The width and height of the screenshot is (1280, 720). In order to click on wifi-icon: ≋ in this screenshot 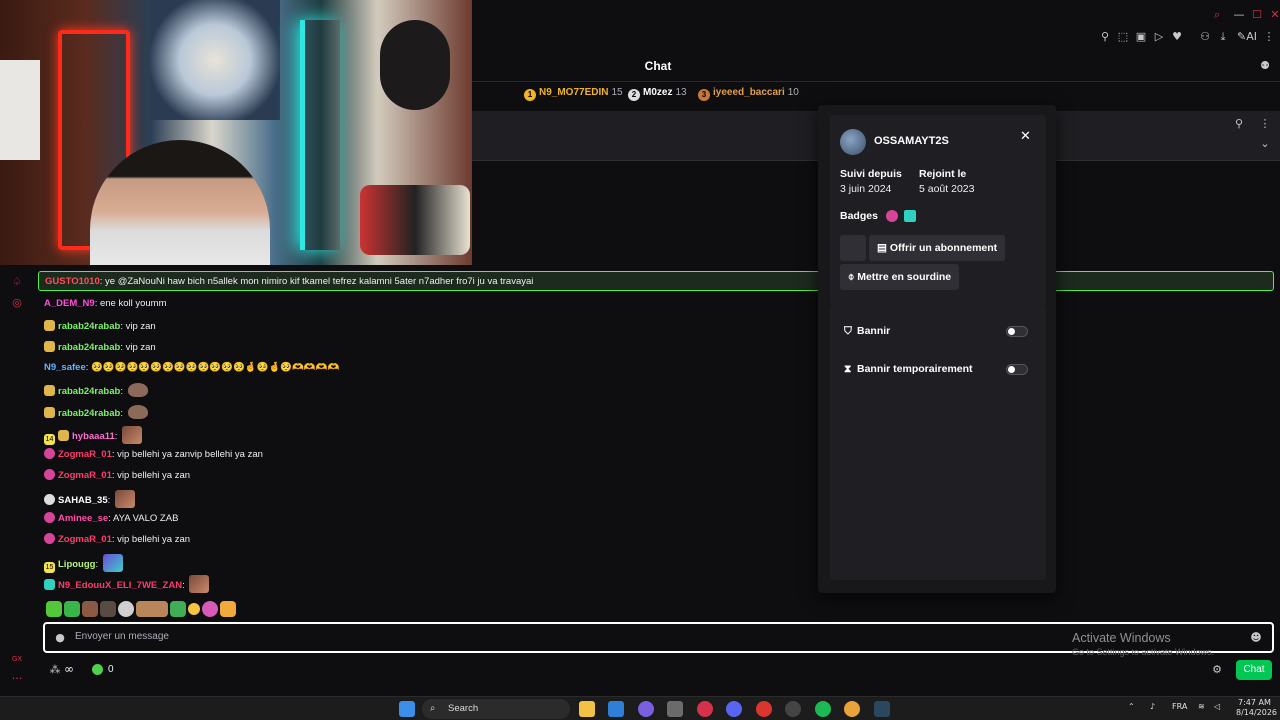, I will do `click(1201, 706)`.